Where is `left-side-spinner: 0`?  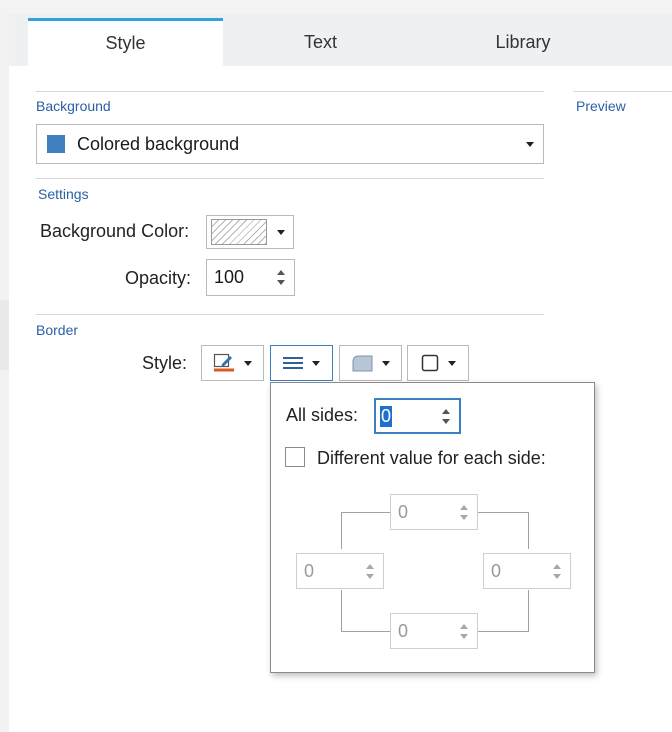 left-side-spinner: 0 is located at coordinates (340, 571).